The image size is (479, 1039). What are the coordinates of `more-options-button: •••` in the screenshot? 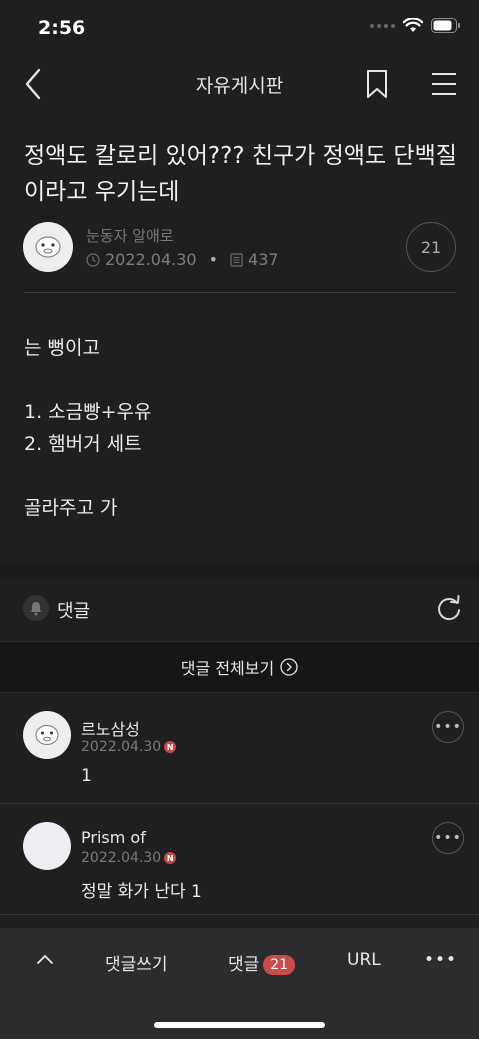 It's located at (440, 960).